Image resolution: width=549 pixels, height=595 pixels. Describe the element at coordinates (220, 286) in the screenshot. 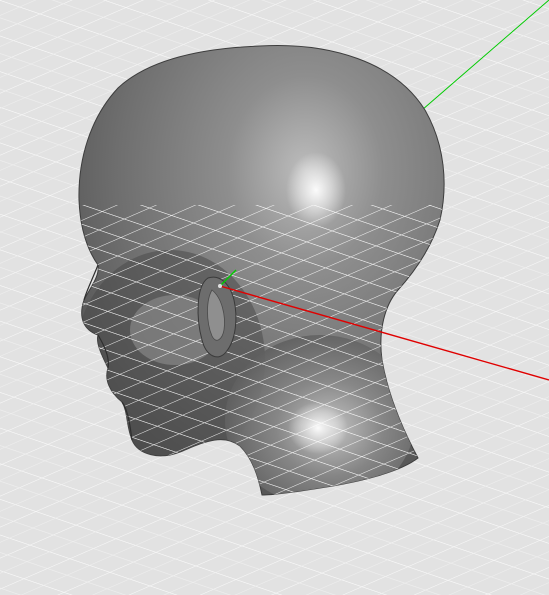

I see `origin-marker` at that location.